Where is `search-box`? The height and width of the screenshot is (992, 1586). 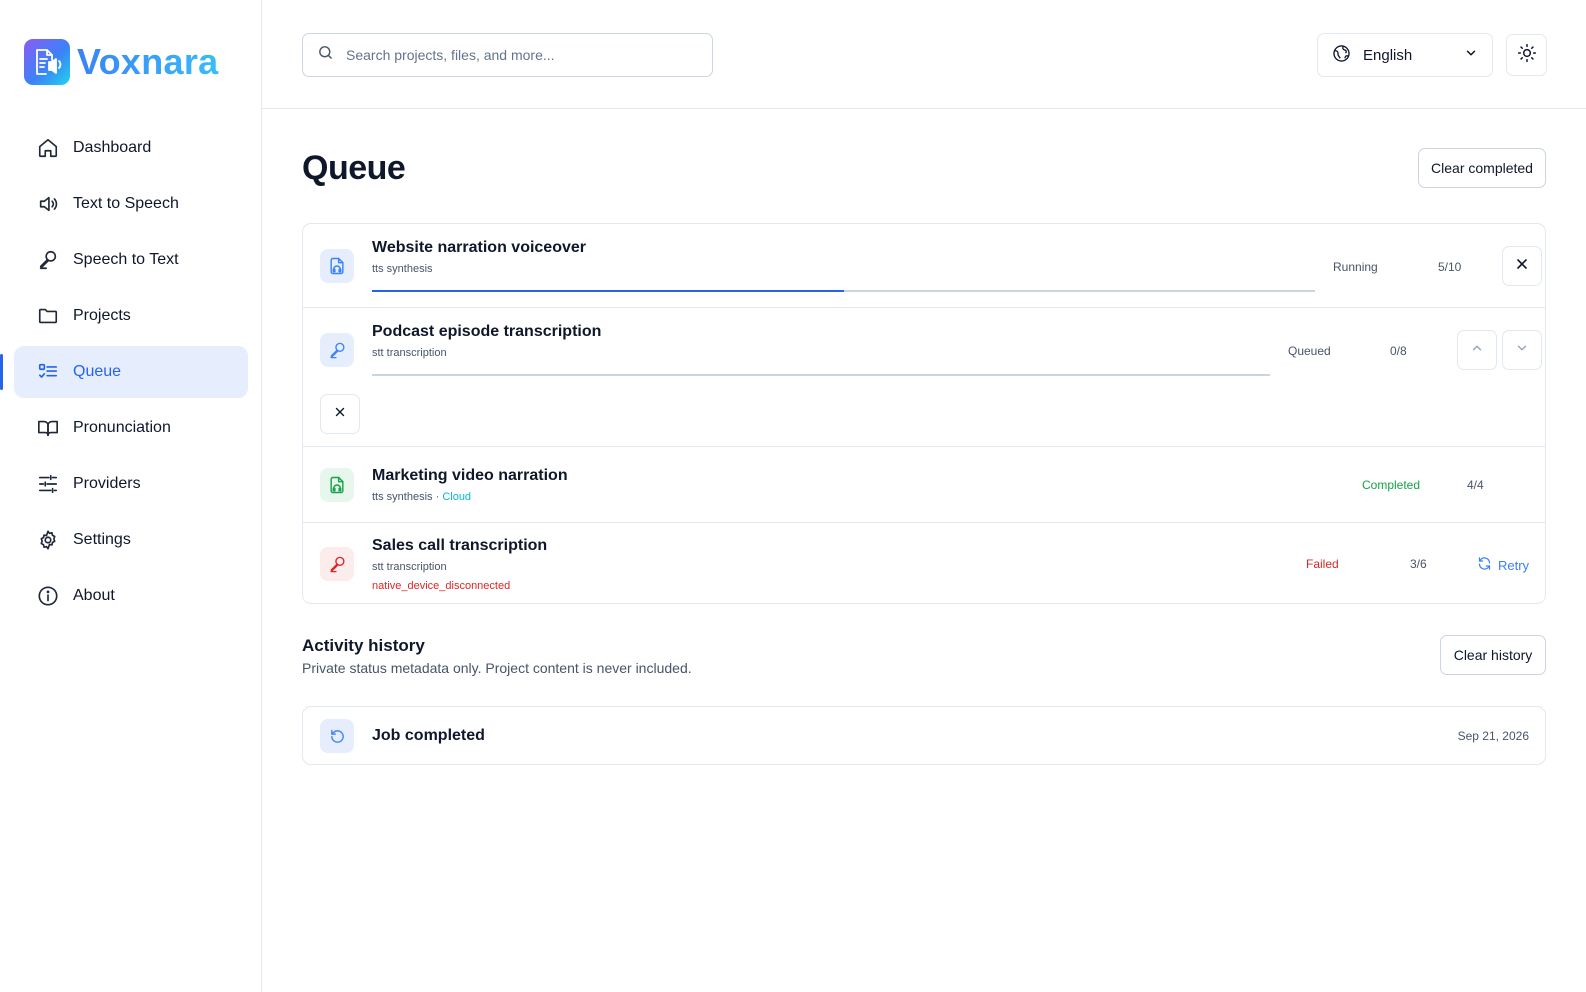
search-box is located at coordinates (507, 55).